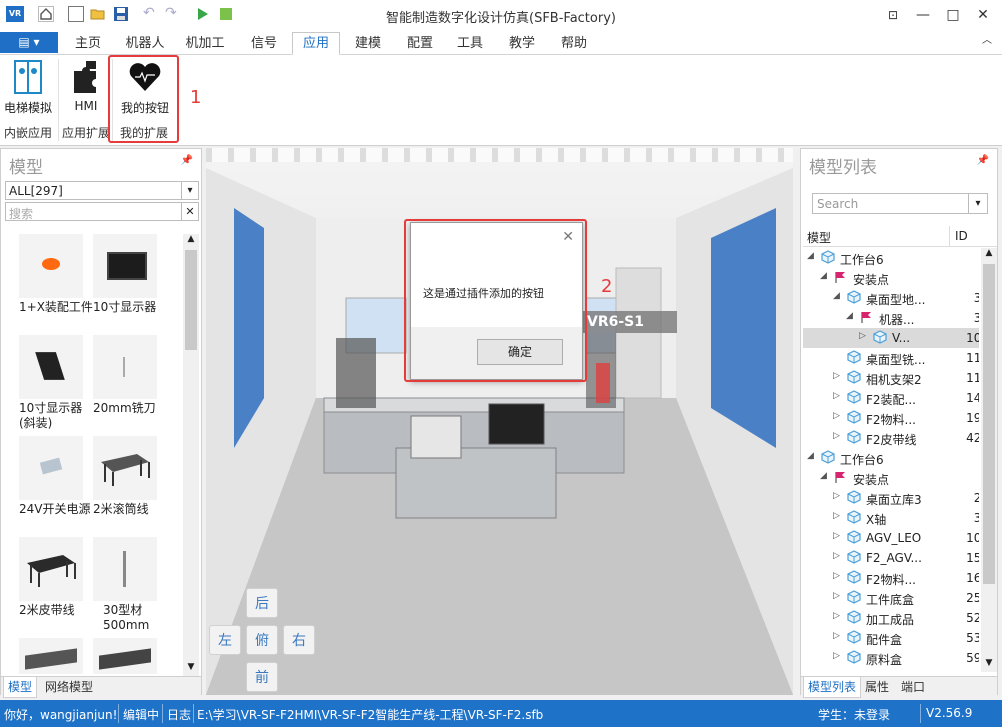  Describe the element at coordinates (891, 358) in the screenshot. I see `tree-row: 桌面型铣... 117` at that location.